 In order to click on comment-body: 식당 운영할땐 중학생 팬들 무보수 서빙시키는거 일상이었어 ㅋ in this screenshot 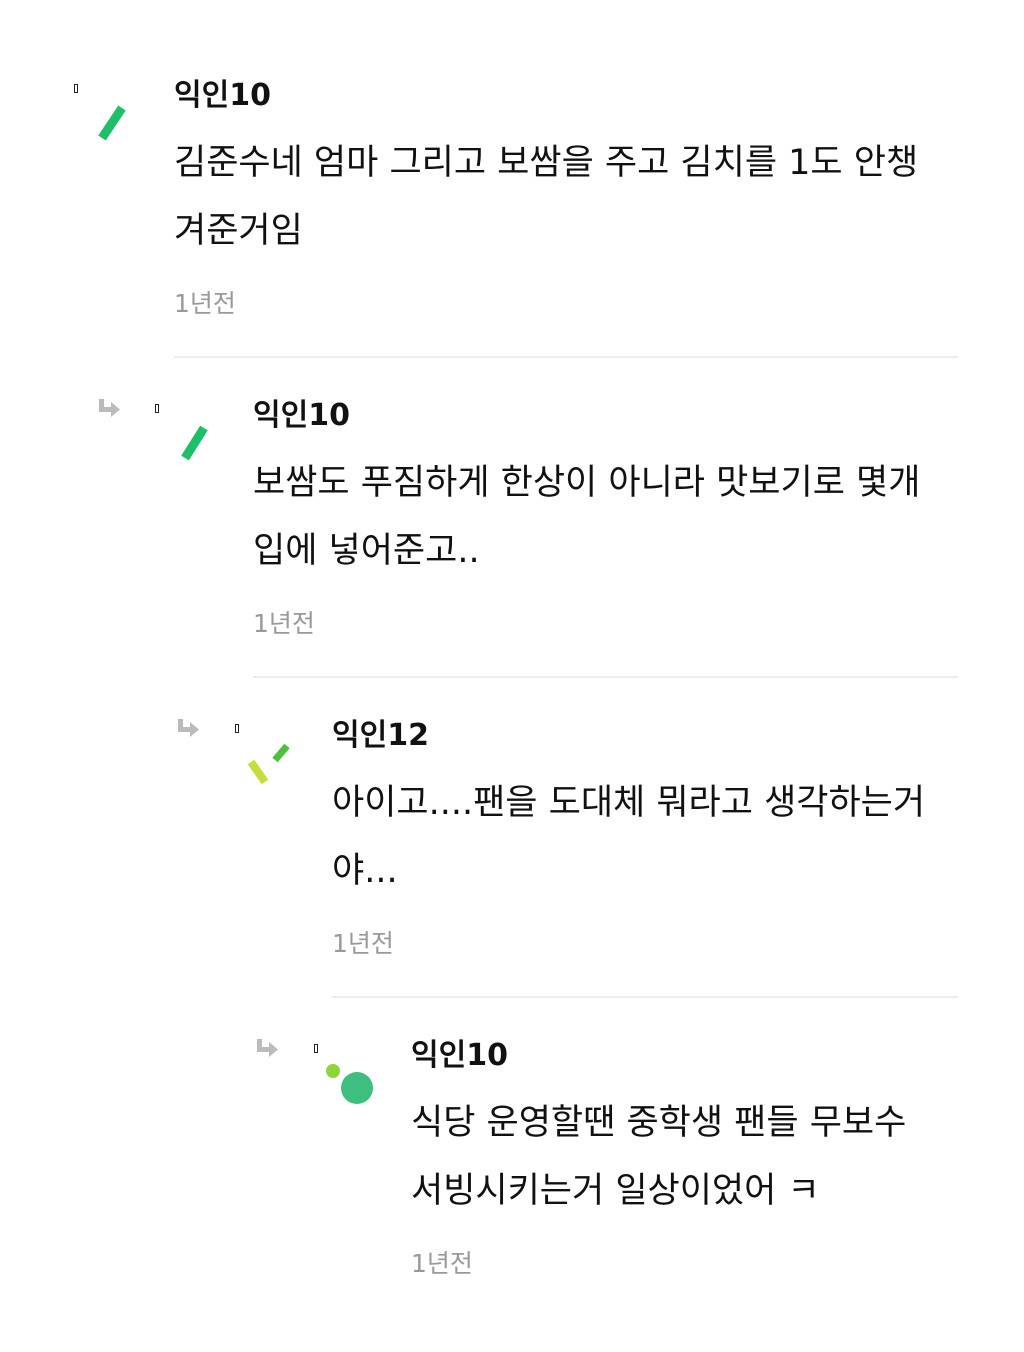, I will do `click(659, 1157)`.